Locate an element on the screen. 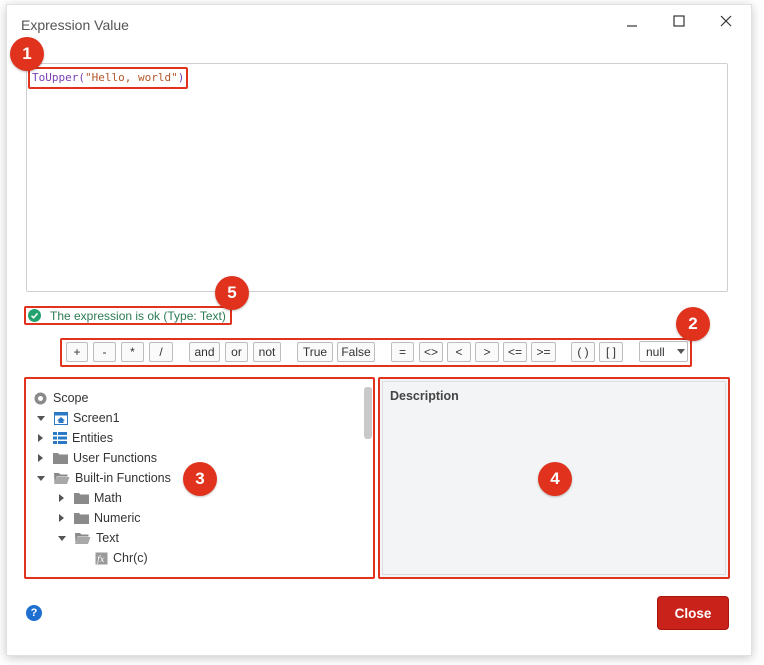  tree-item-label: User Functions is located at coordinates (115, 458).